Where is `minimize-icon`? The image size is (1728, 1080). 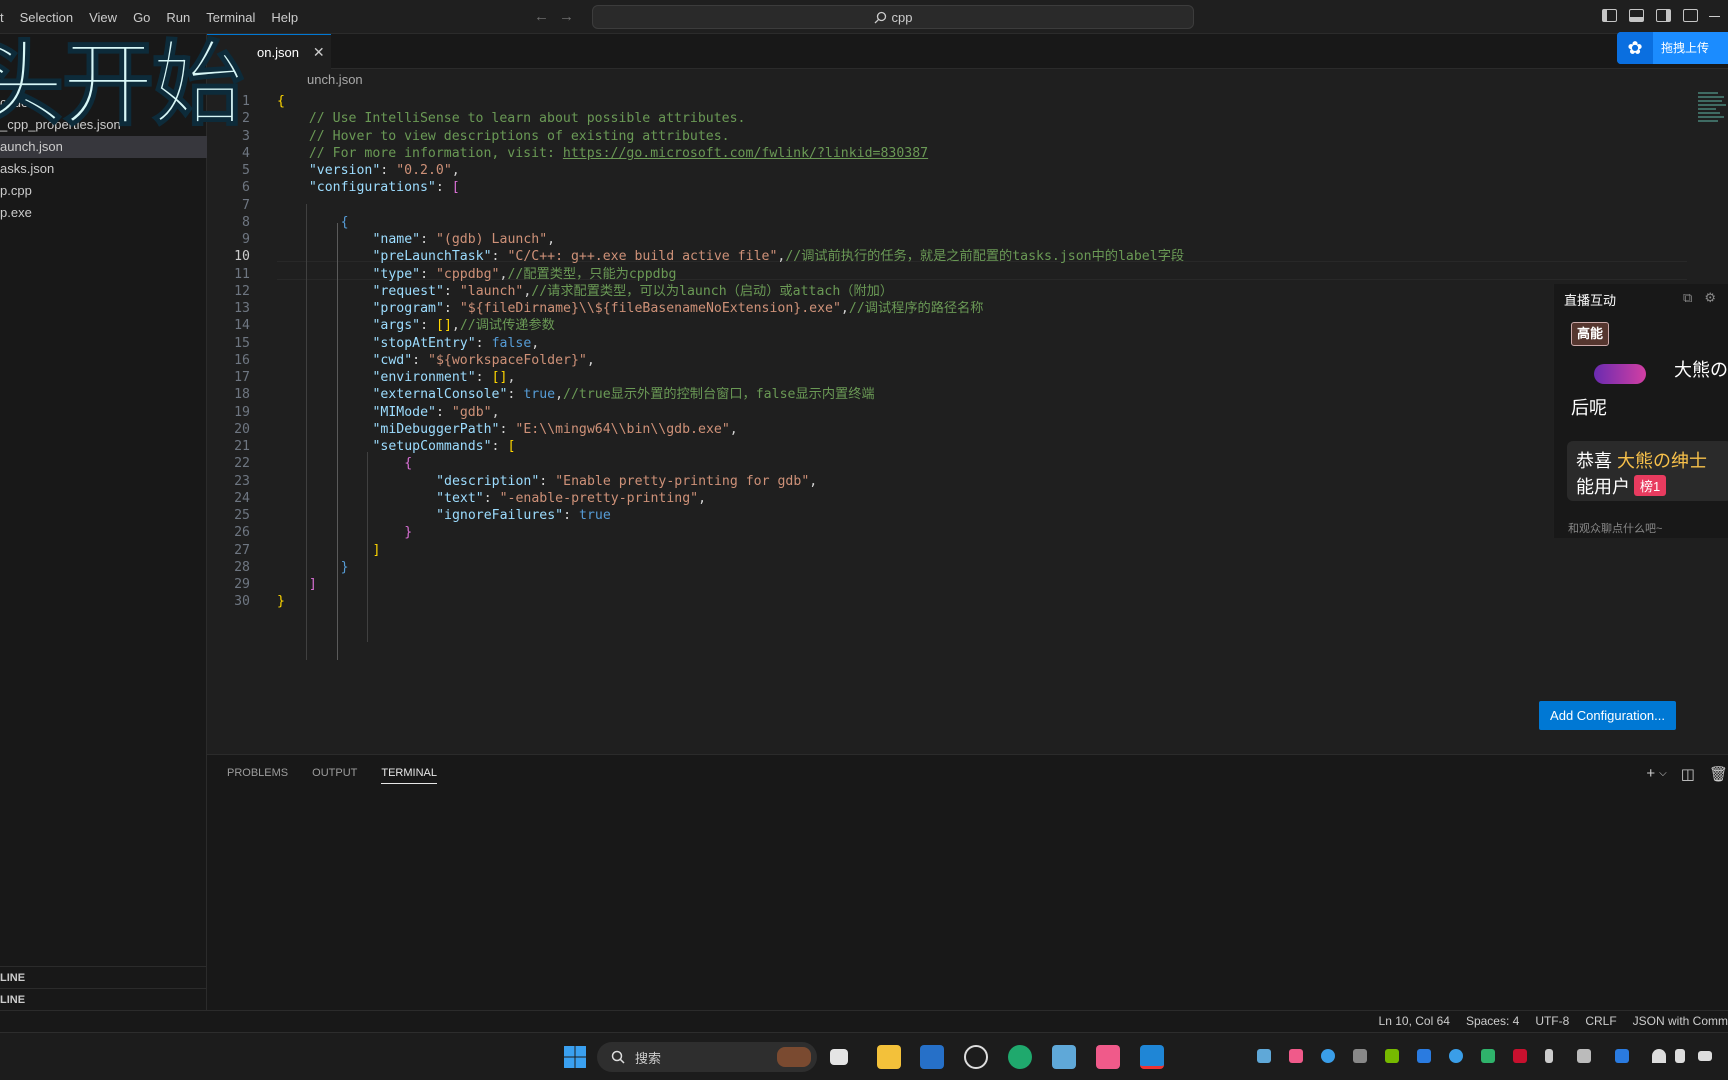 minimize-icon is located at coordinates (1714, 16).